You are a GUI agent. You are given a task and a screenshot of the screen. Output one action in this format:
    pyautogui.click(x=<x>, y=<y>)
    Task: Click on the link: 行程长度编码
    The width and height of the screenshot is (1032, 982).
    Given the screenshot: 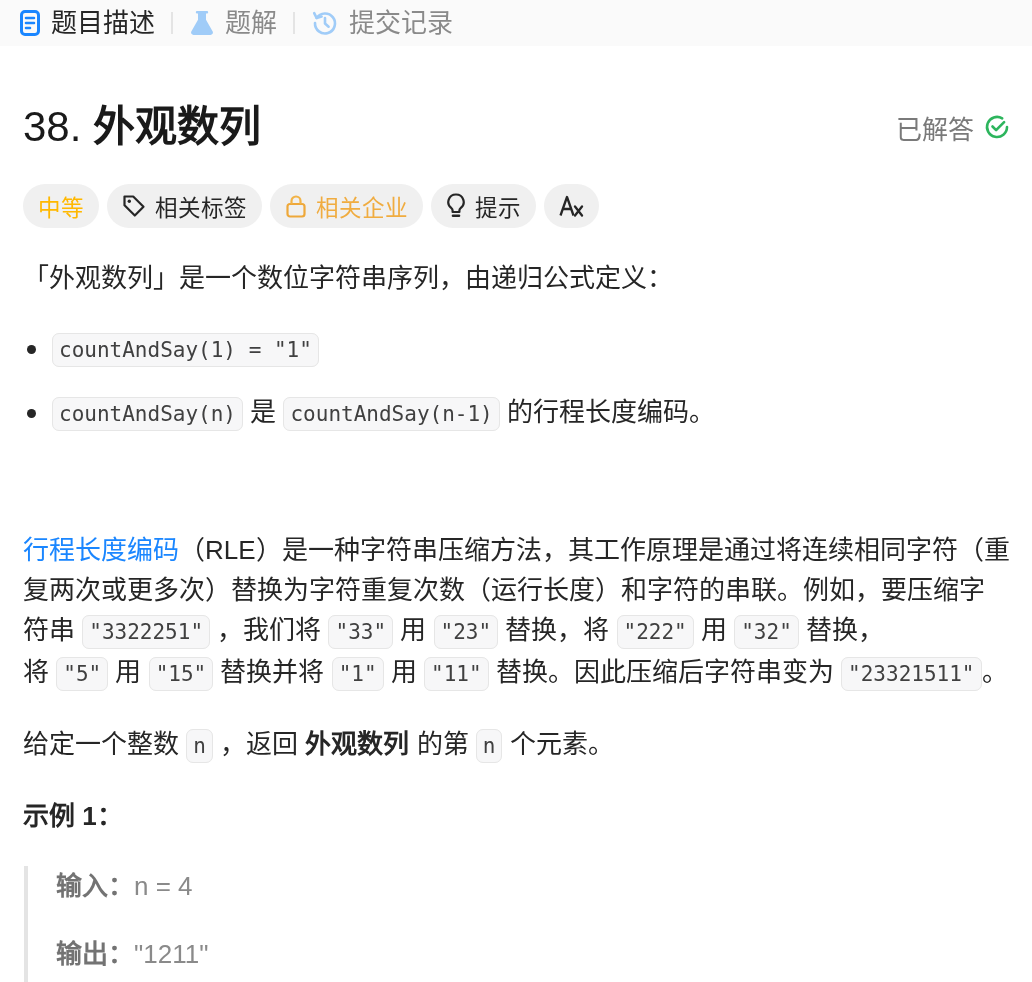 What is the action you would take?
    pyautogui.click(x=101, y=550)
    